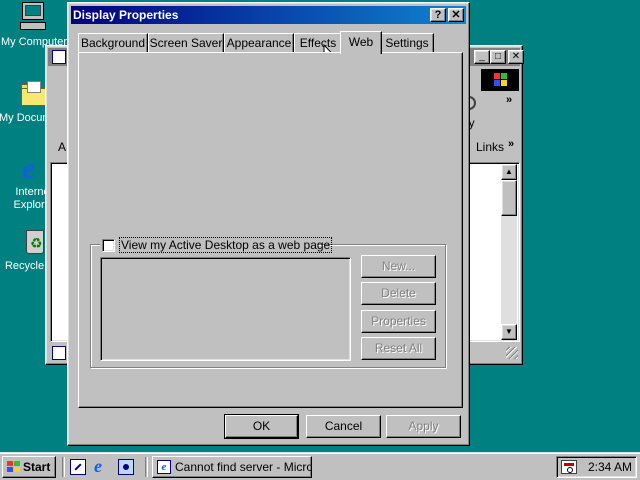  What do you see at coordinates (438, 15) in the screenshot?
I see `help-button: ?` at bounding box center [438, 15].